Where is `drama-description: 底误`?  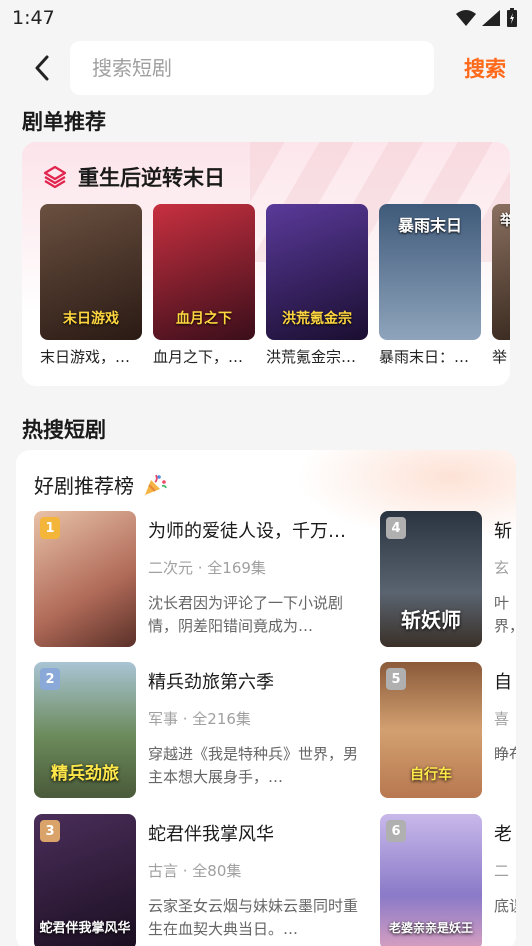
drama-description: 底误 is located at coordinates (505, 906).